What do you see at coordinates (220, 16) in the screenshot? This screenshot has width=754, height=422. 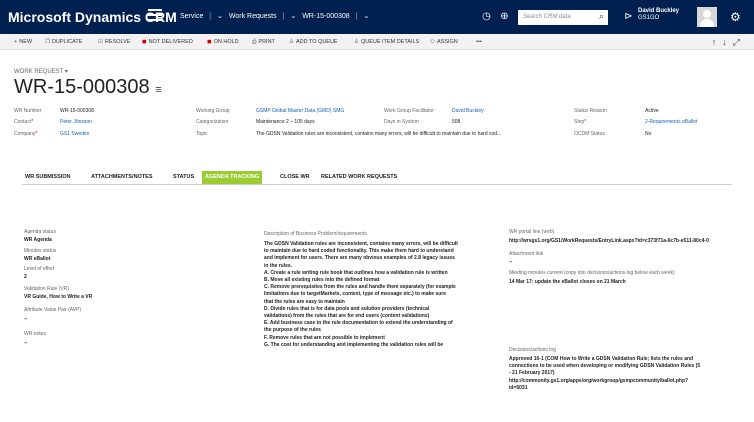 I see `nav-area-chevron-icon: ⌄` at bounding box center [220, 16].